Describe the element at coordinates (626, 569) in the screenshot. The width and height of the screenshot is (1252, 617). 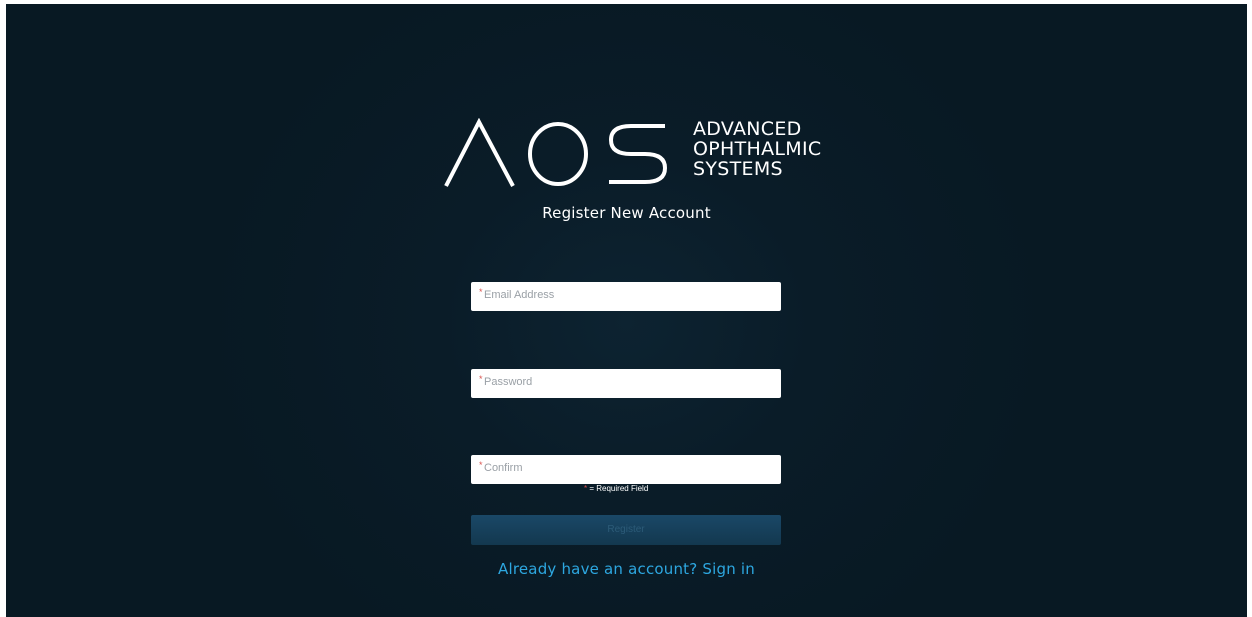
I see `sign-in-link: Already have an account? Sign in` at that location.